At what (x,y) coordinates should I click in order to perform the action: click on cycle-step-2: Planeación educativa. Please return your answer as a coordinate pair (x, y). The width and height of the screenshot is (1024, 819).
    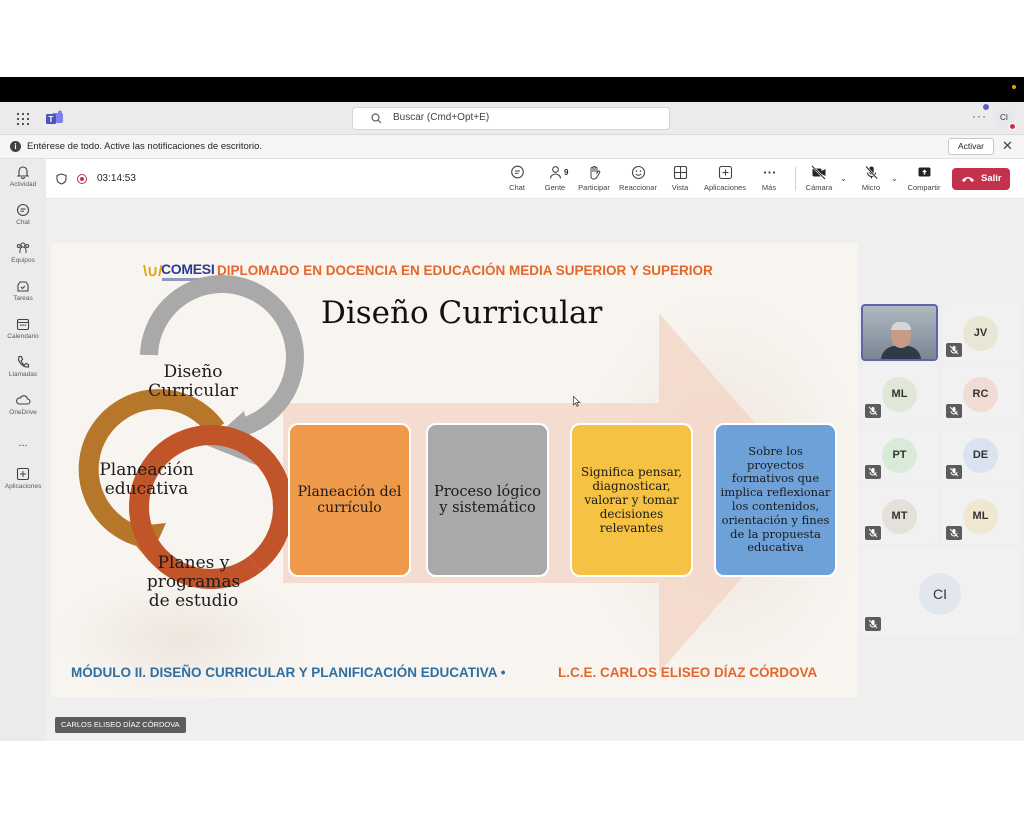
    Looking at the image, I should click on (146, 479).